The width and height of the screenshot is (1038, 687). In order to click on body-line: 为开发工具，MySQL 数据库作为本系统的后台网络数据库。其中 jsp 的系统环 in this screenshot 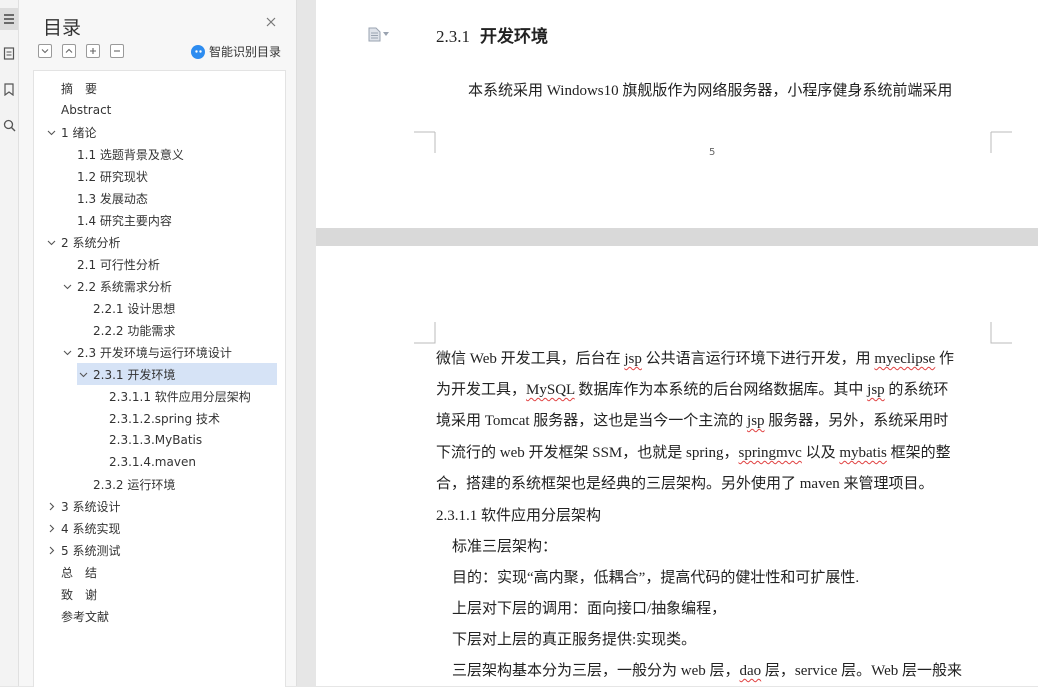, I will do `click(692, 390)`.